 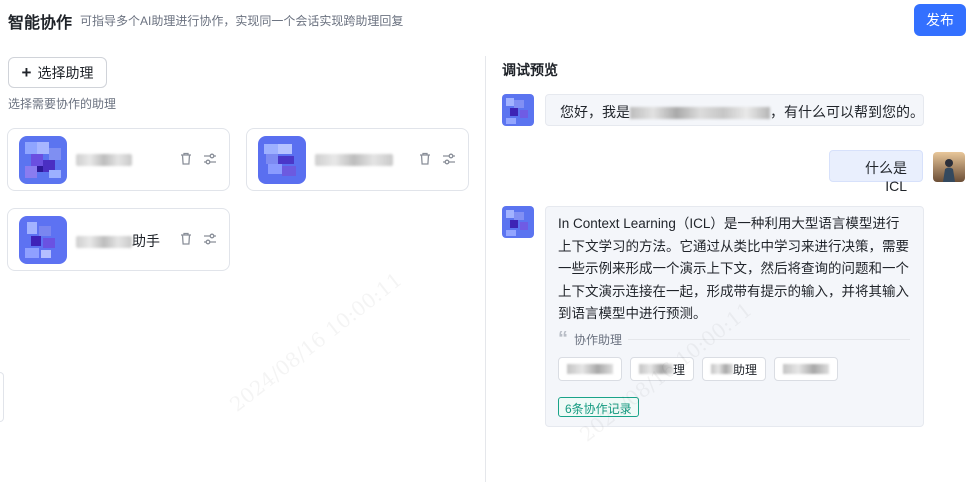 I want to click on top-bar: 智能协作 可指导多个AI助理进行协作，实现同一个会话实现跨助理回复 发布, so click(x=489, y=22).